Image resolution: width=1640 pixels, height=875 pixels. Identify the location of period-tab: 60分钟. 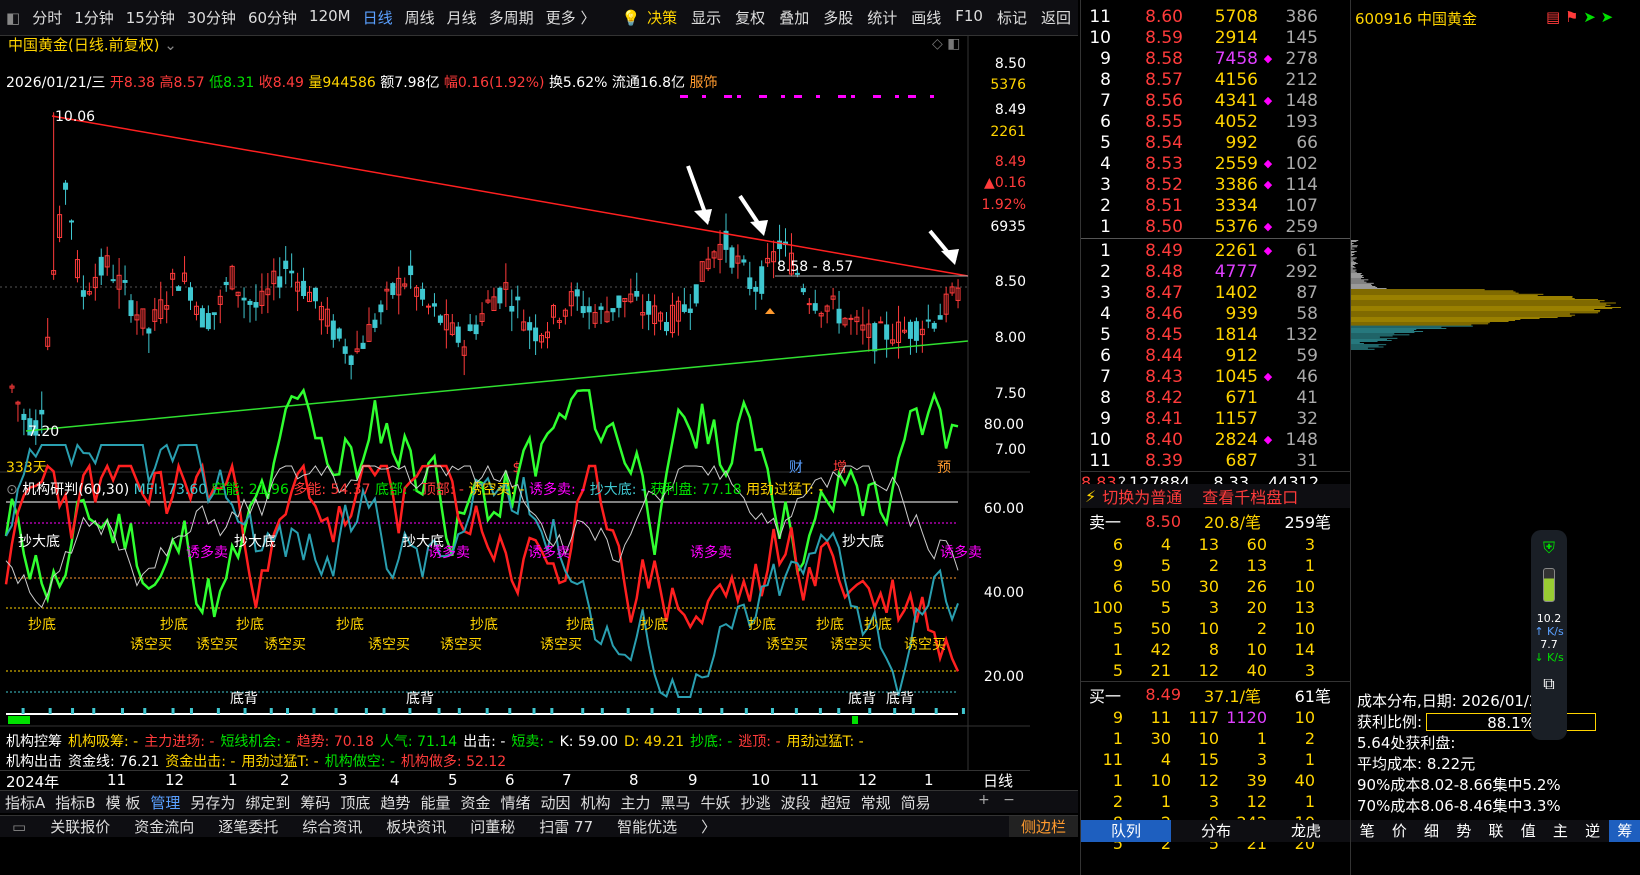
(272, 17).